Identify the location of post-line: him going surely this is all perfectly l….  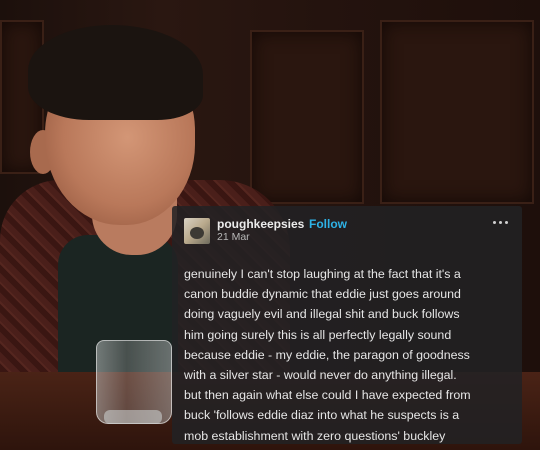
(318, 334).